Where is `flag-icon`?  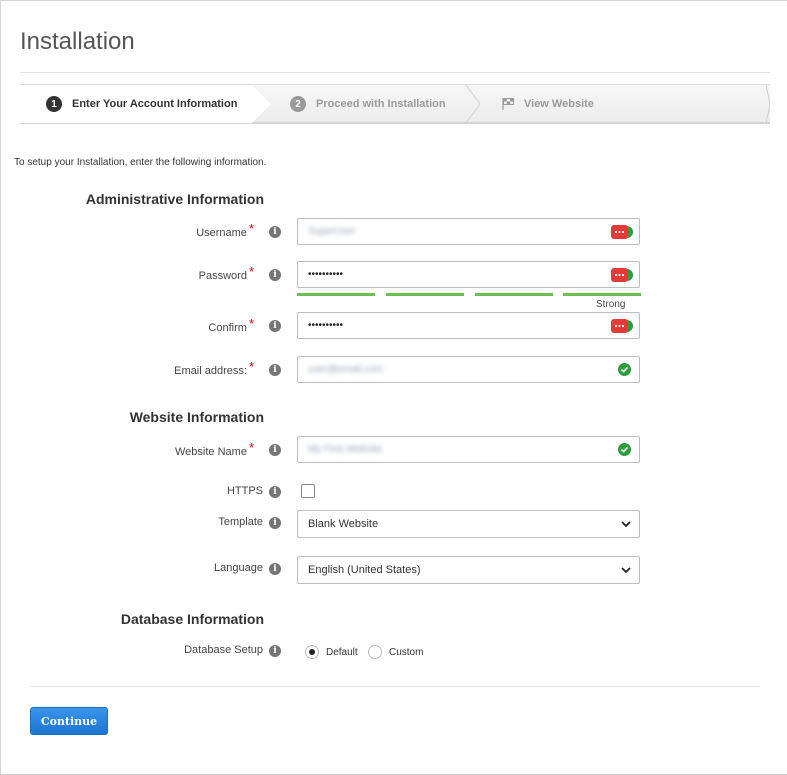 flag-icon is located at coordinates (508, 104).